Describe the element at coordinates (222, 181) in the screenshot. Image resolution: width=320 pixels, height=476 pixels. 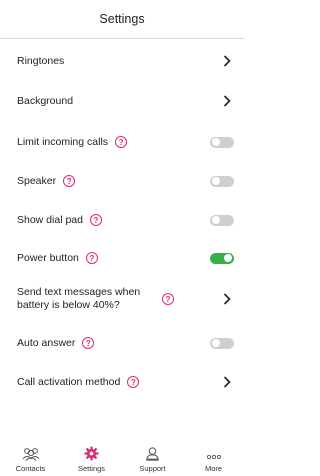
I see `speaker-toggle` at that location.